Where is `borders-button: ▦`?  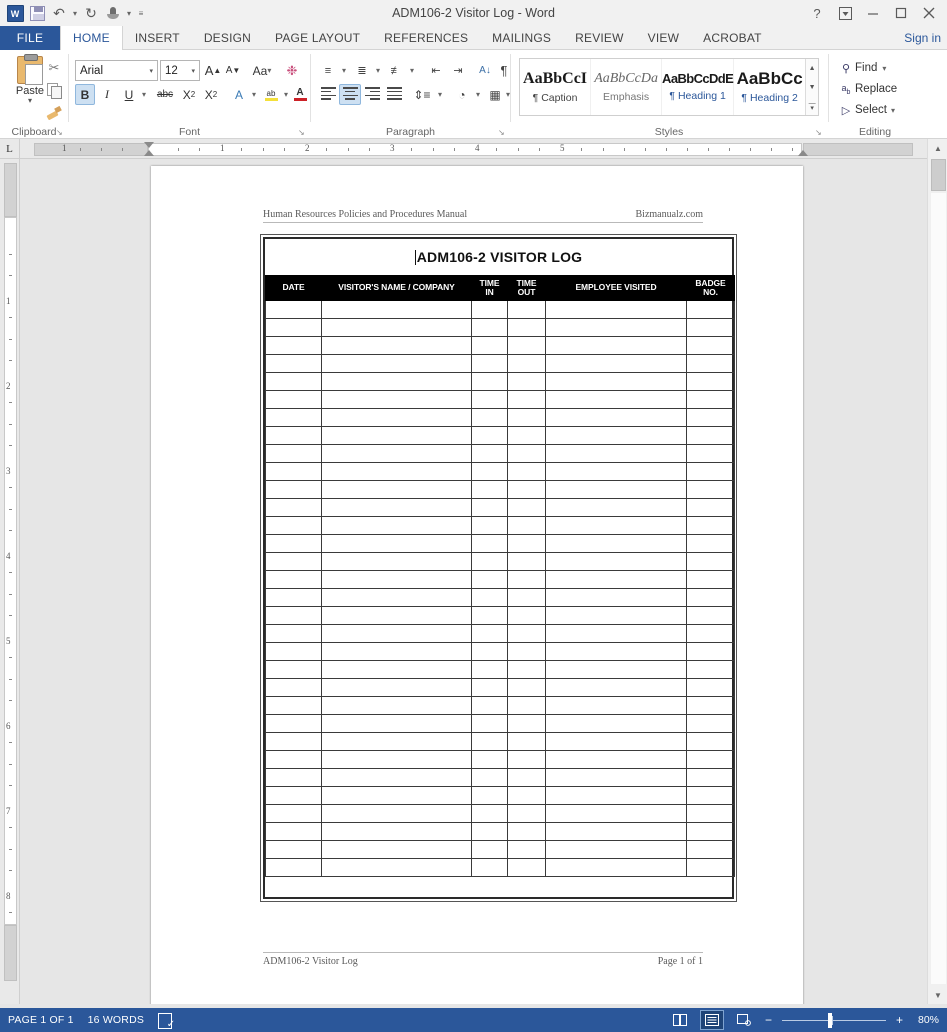
borders-button: ▦ is located at coordinates (495, 94).